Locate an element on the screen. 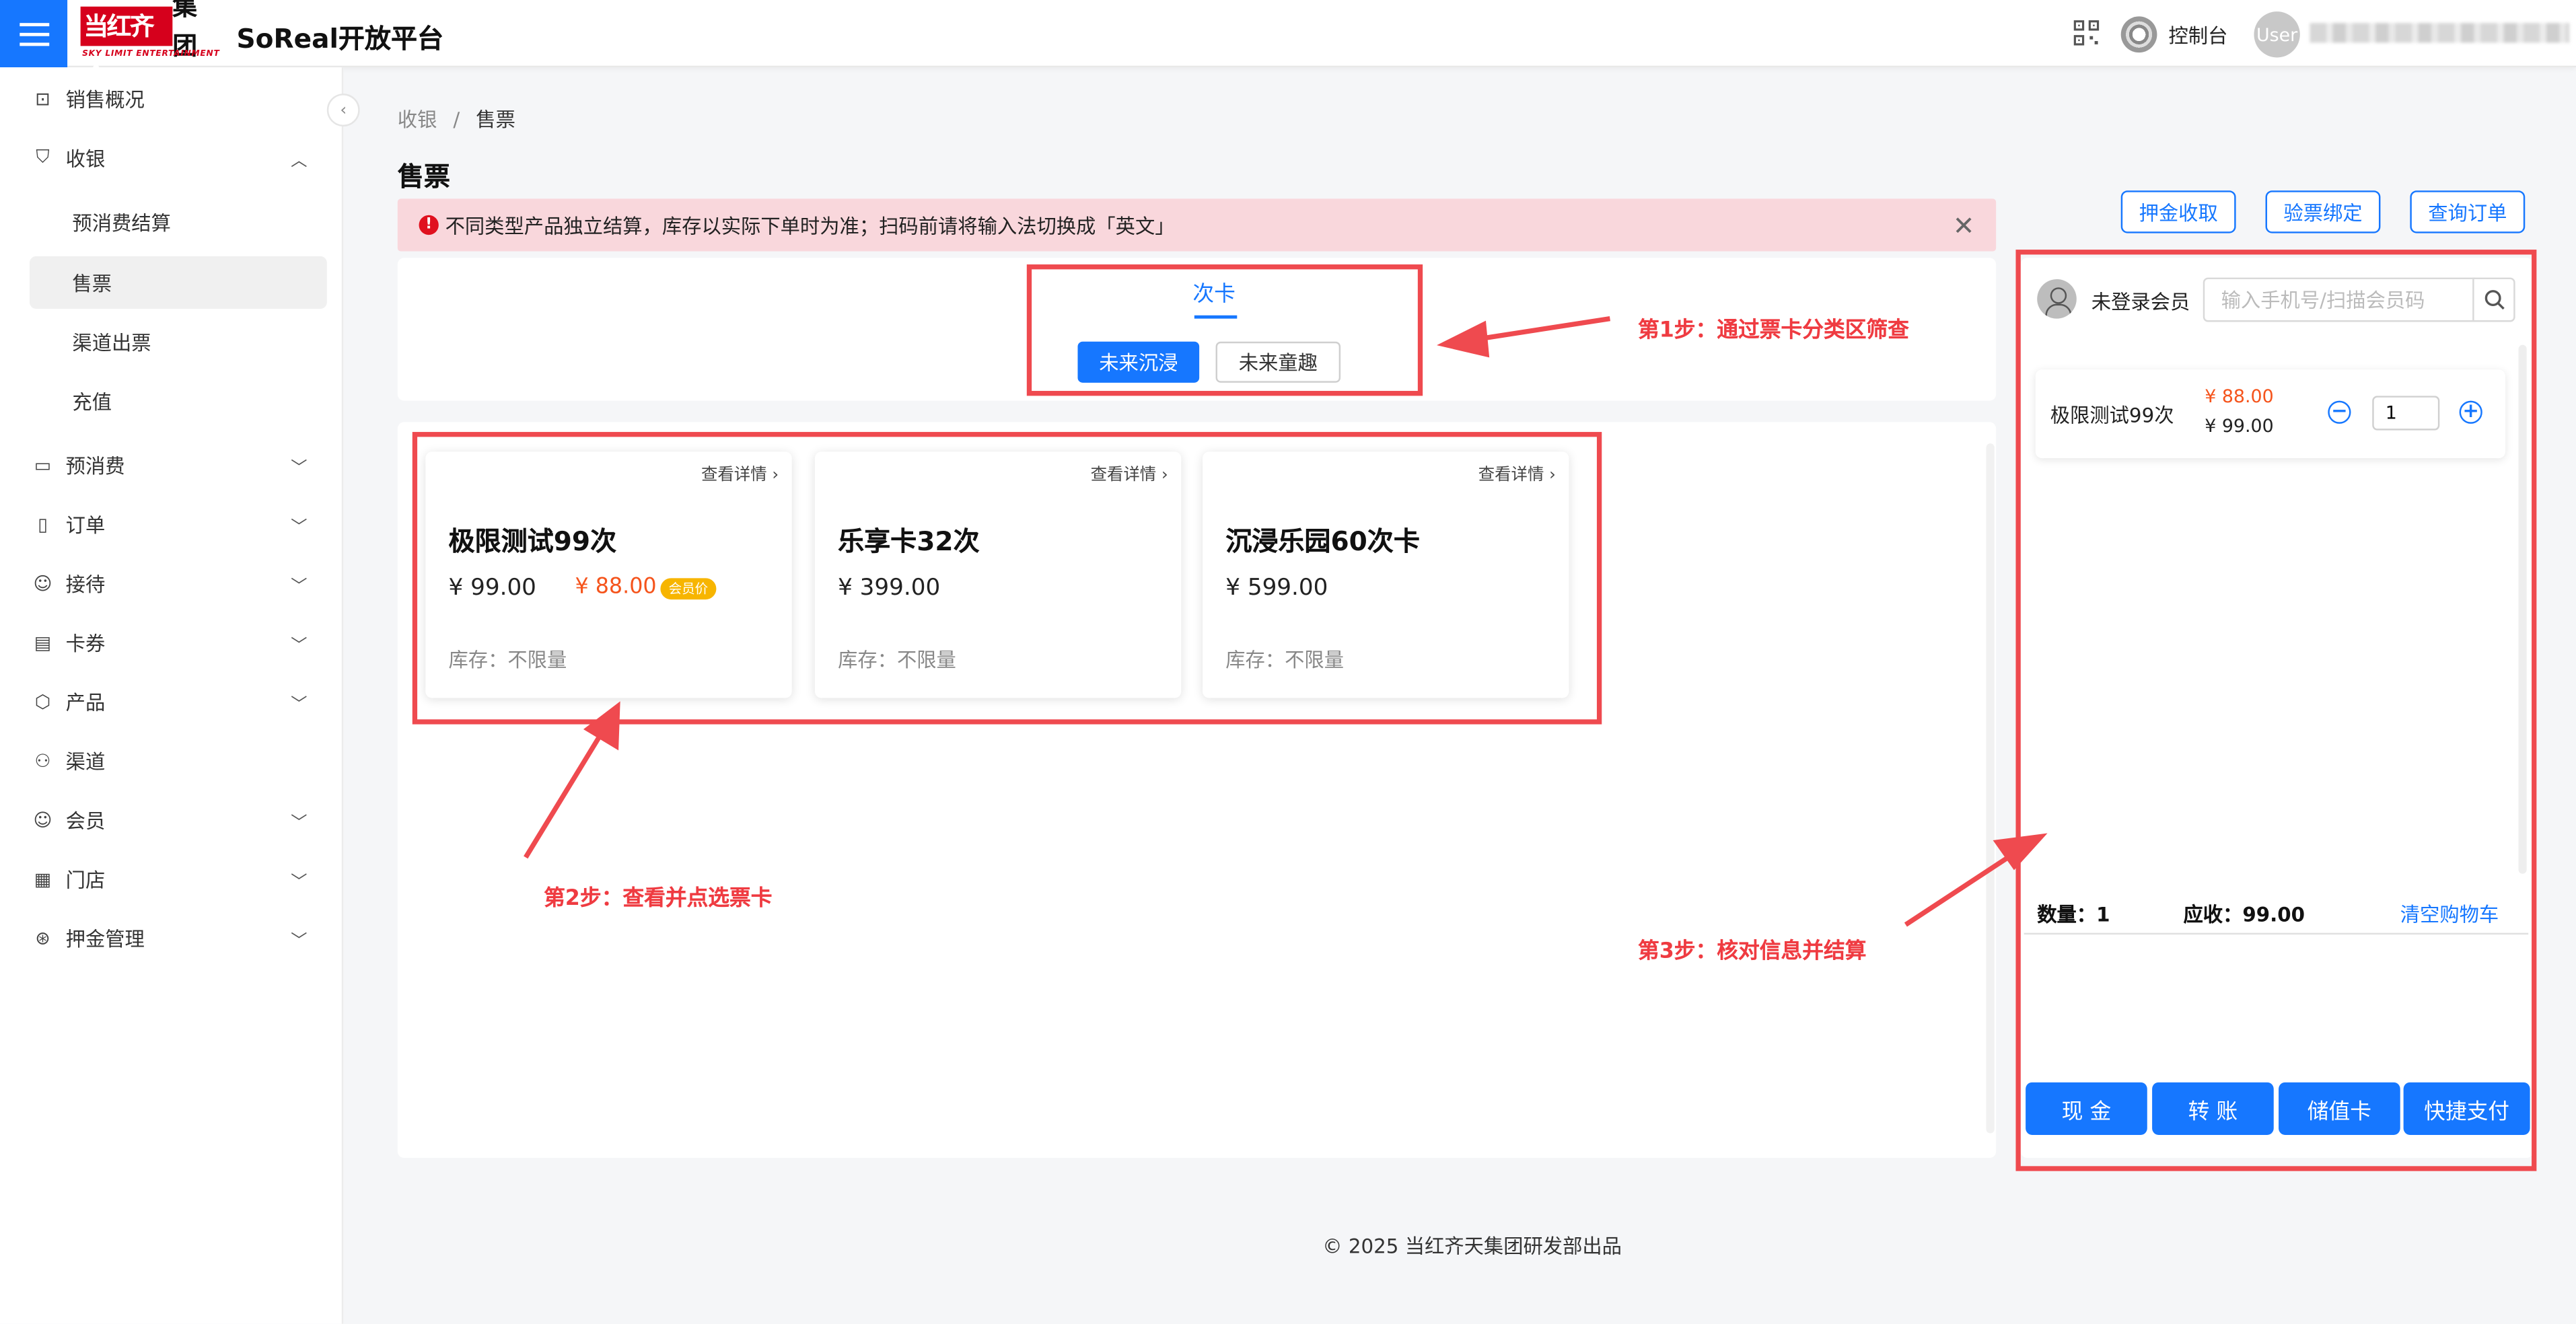  deposit-collect-button: 押金收取 is located at coordinates (2178, 211).